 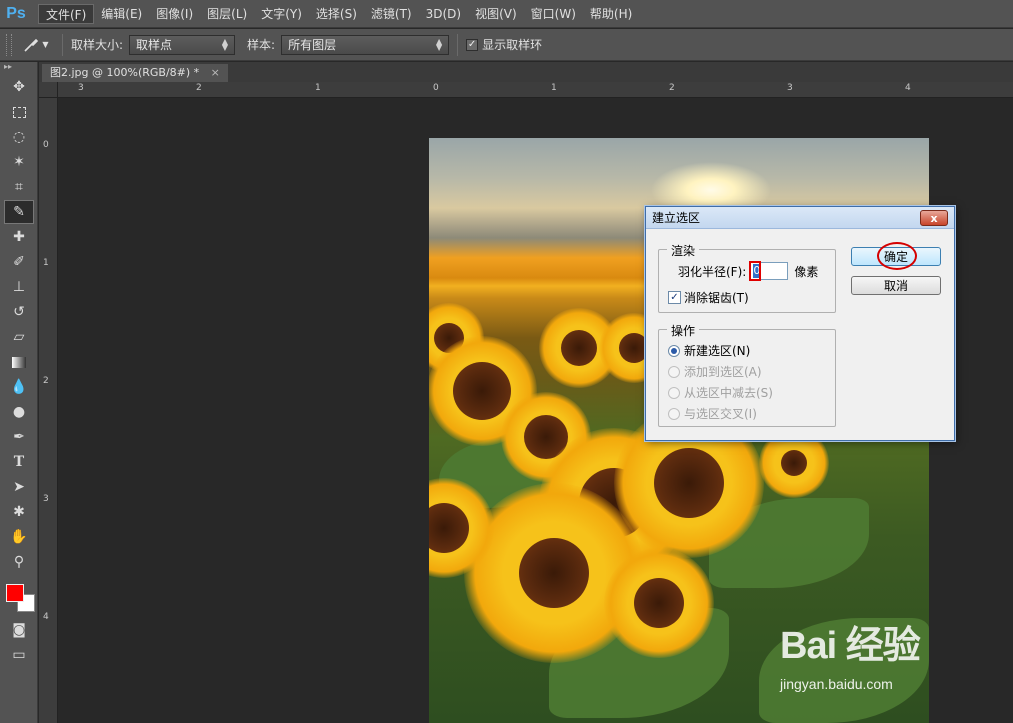 I want to click on menu-window: 窗口(W), so click(x=553, y=14).